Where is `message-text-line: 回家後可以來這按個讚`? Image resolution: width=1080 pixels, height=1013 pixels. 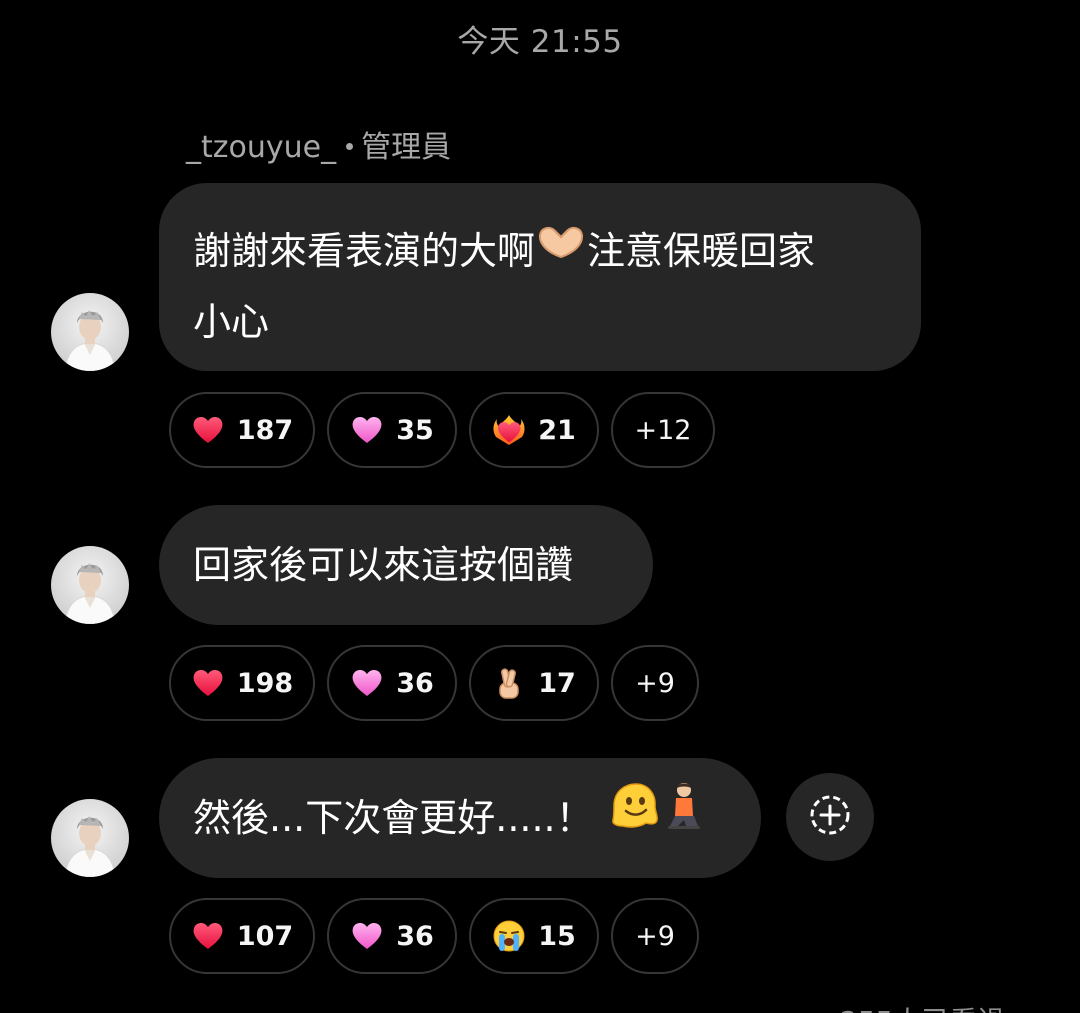
message-text-line: 回家後可以來這按個讚 is located at coordinates (383, 565).